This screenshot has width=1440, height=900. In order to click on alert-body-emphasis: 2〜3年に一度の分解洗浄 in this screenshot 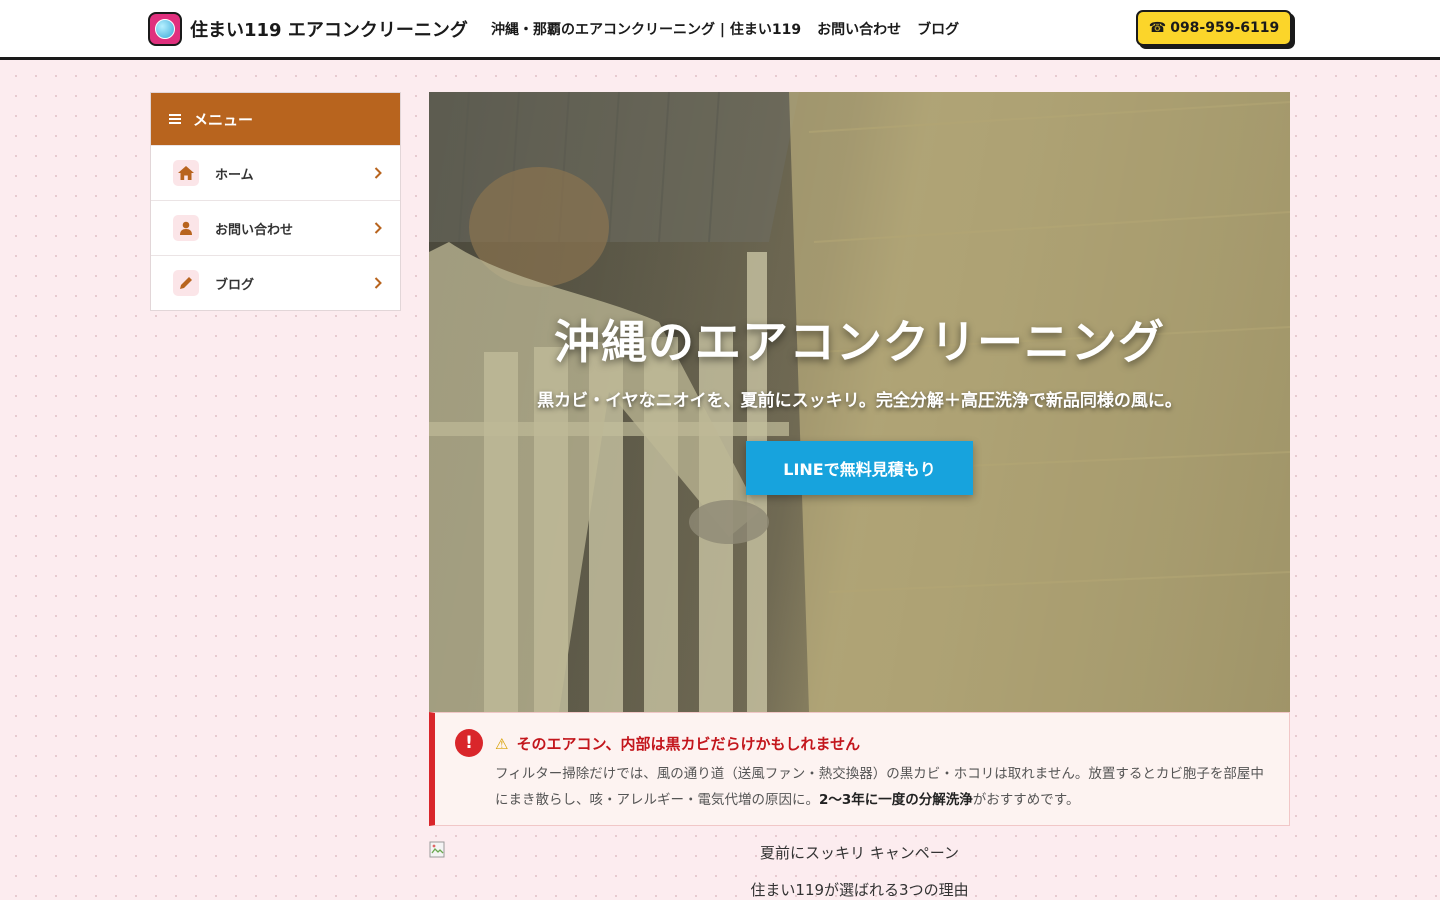, I will do `click(896, 800)`.